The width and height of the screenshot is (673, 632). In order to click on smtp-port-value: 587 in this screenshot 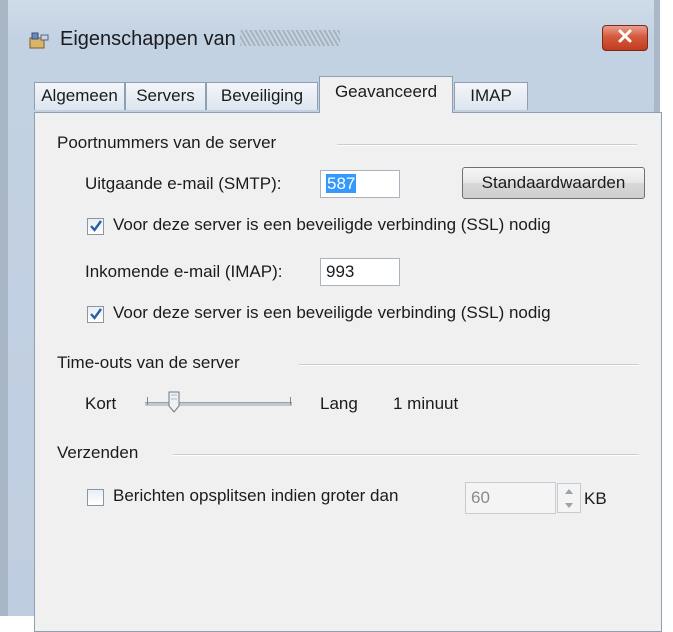, I will do `click(341, 183)`.